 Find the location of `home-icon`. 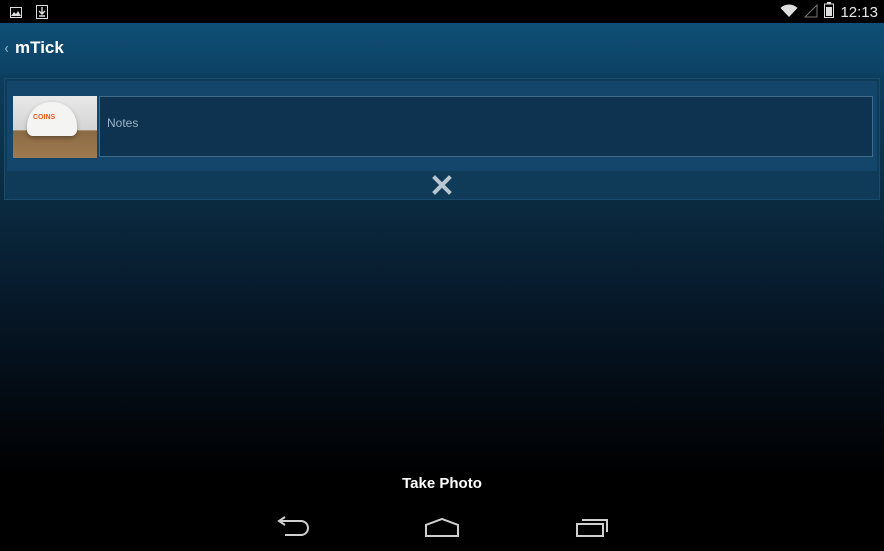

home-icon is located at coordinates (443, 529).